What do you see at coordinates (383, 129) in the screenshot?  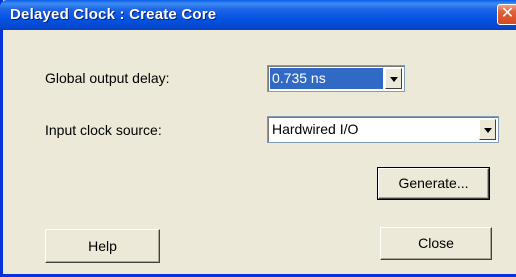 I see `input-clock-source-select: Hardwired I/O` at bounding box center [383, 129].